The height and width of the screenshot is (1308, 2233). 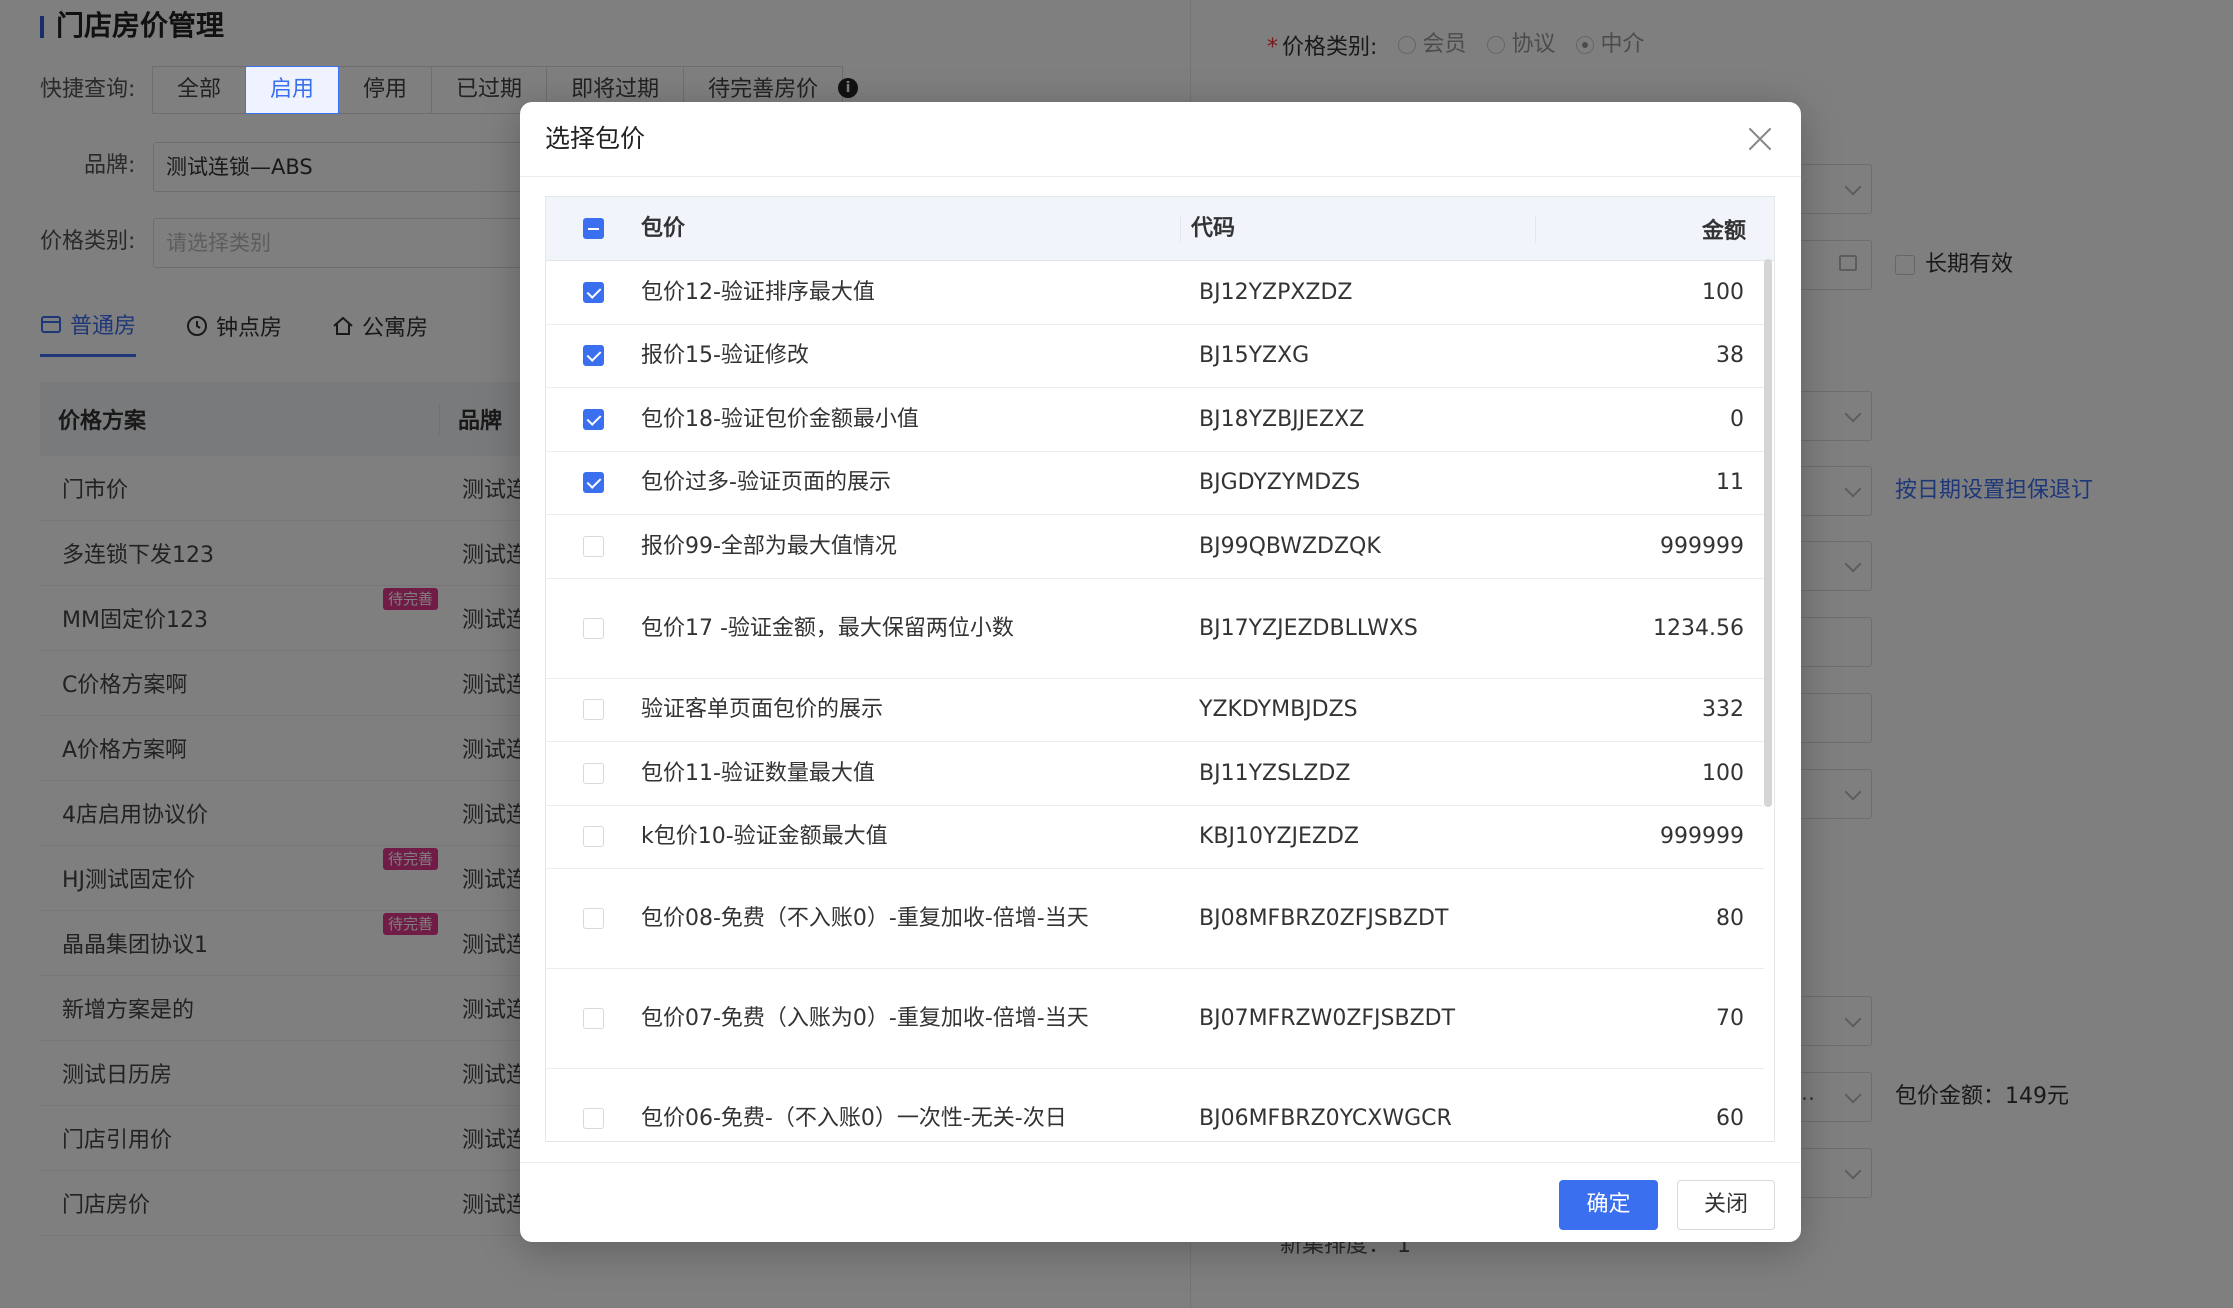 What do you see at coordinates (595, 138) in the screenshot?
I see `dialog-title: 选择包价` at bounding box center [595, 138].